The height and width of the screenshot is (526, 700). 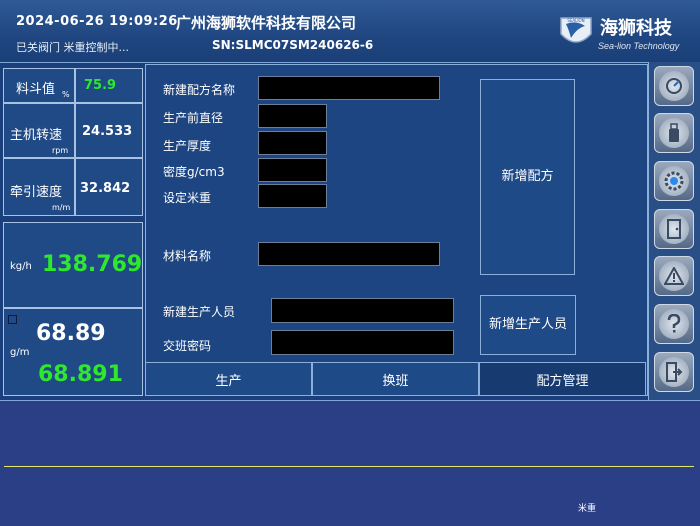 I want to click on shift-password-input, so click(x=362, y=342).